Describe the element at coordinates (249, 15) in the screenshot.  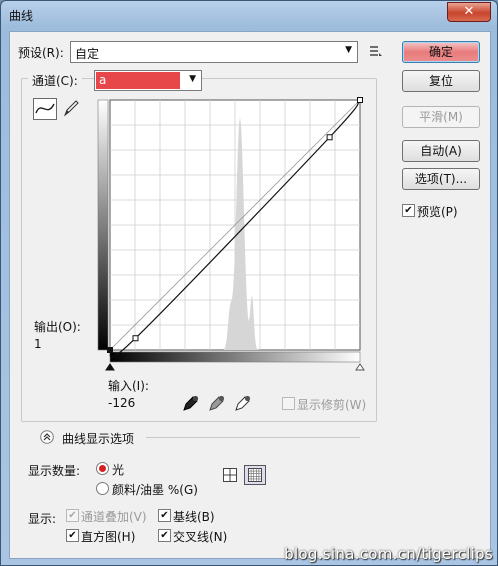
I see `title-bar: 曲线 ✕` at that location.